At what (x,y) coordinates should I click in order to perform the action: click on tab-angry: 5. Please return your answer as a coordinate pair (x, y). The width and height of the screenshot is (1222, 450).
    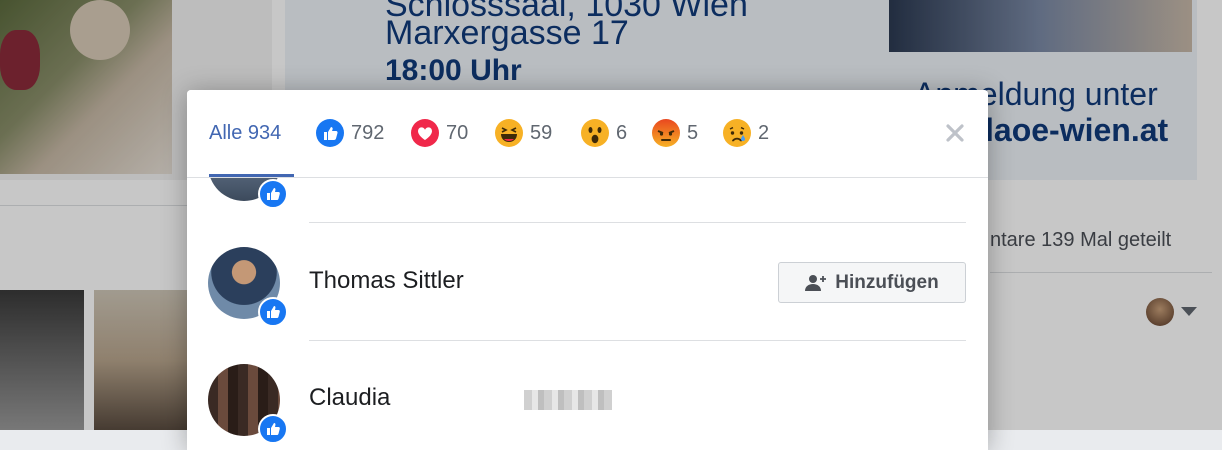
    Looking at the image, I should click on (675, 133).